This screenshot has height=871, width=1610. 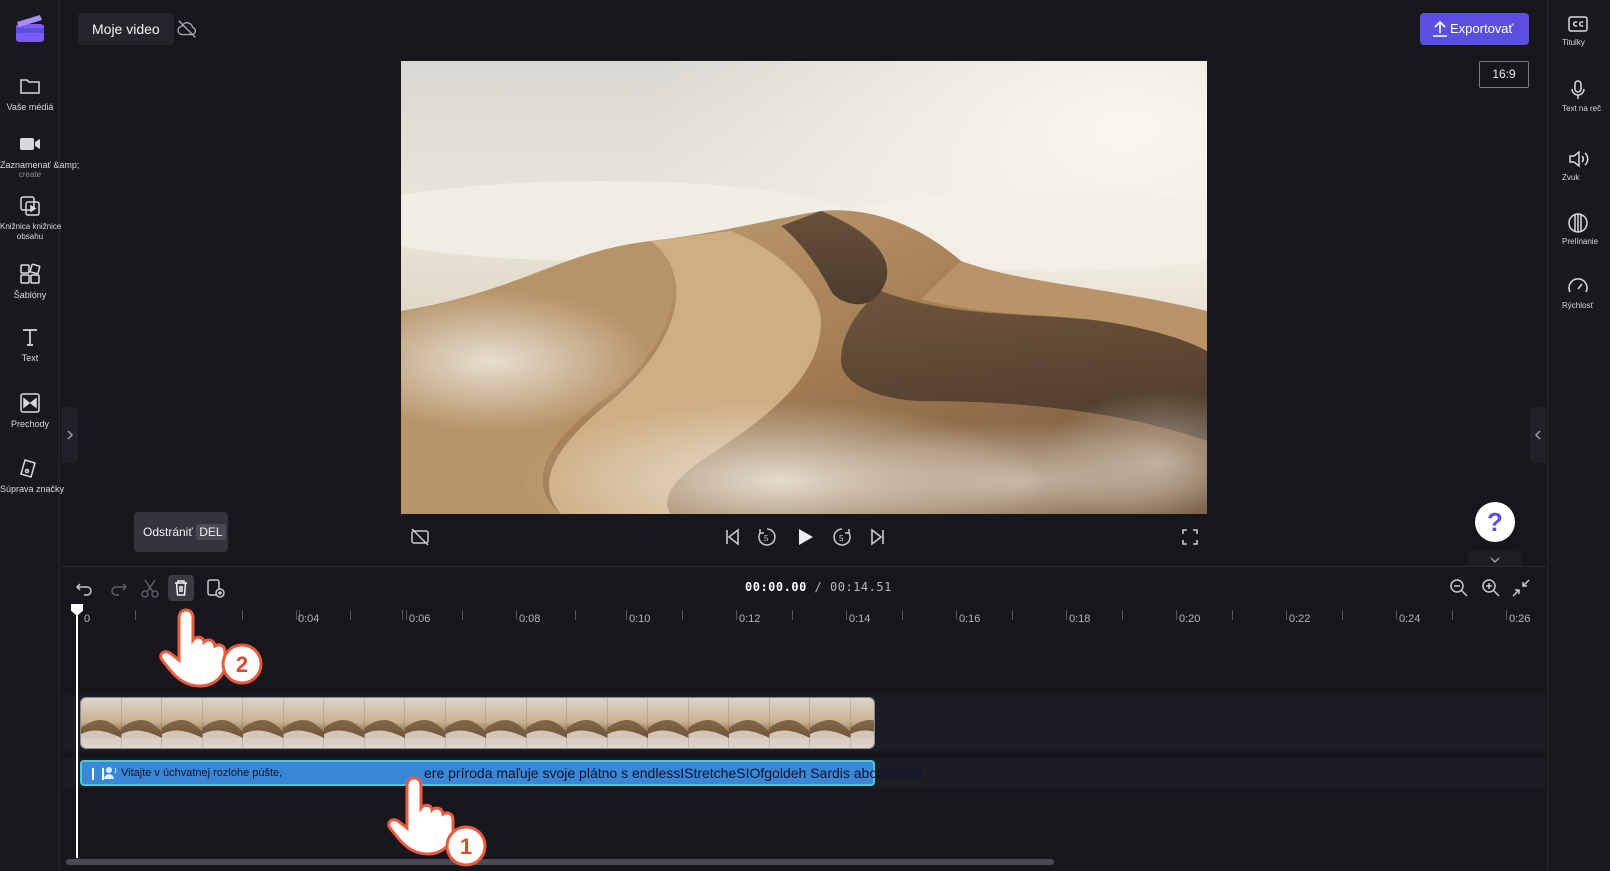 I want to click on nav-sublabel: create, so click(x=30, y=174).